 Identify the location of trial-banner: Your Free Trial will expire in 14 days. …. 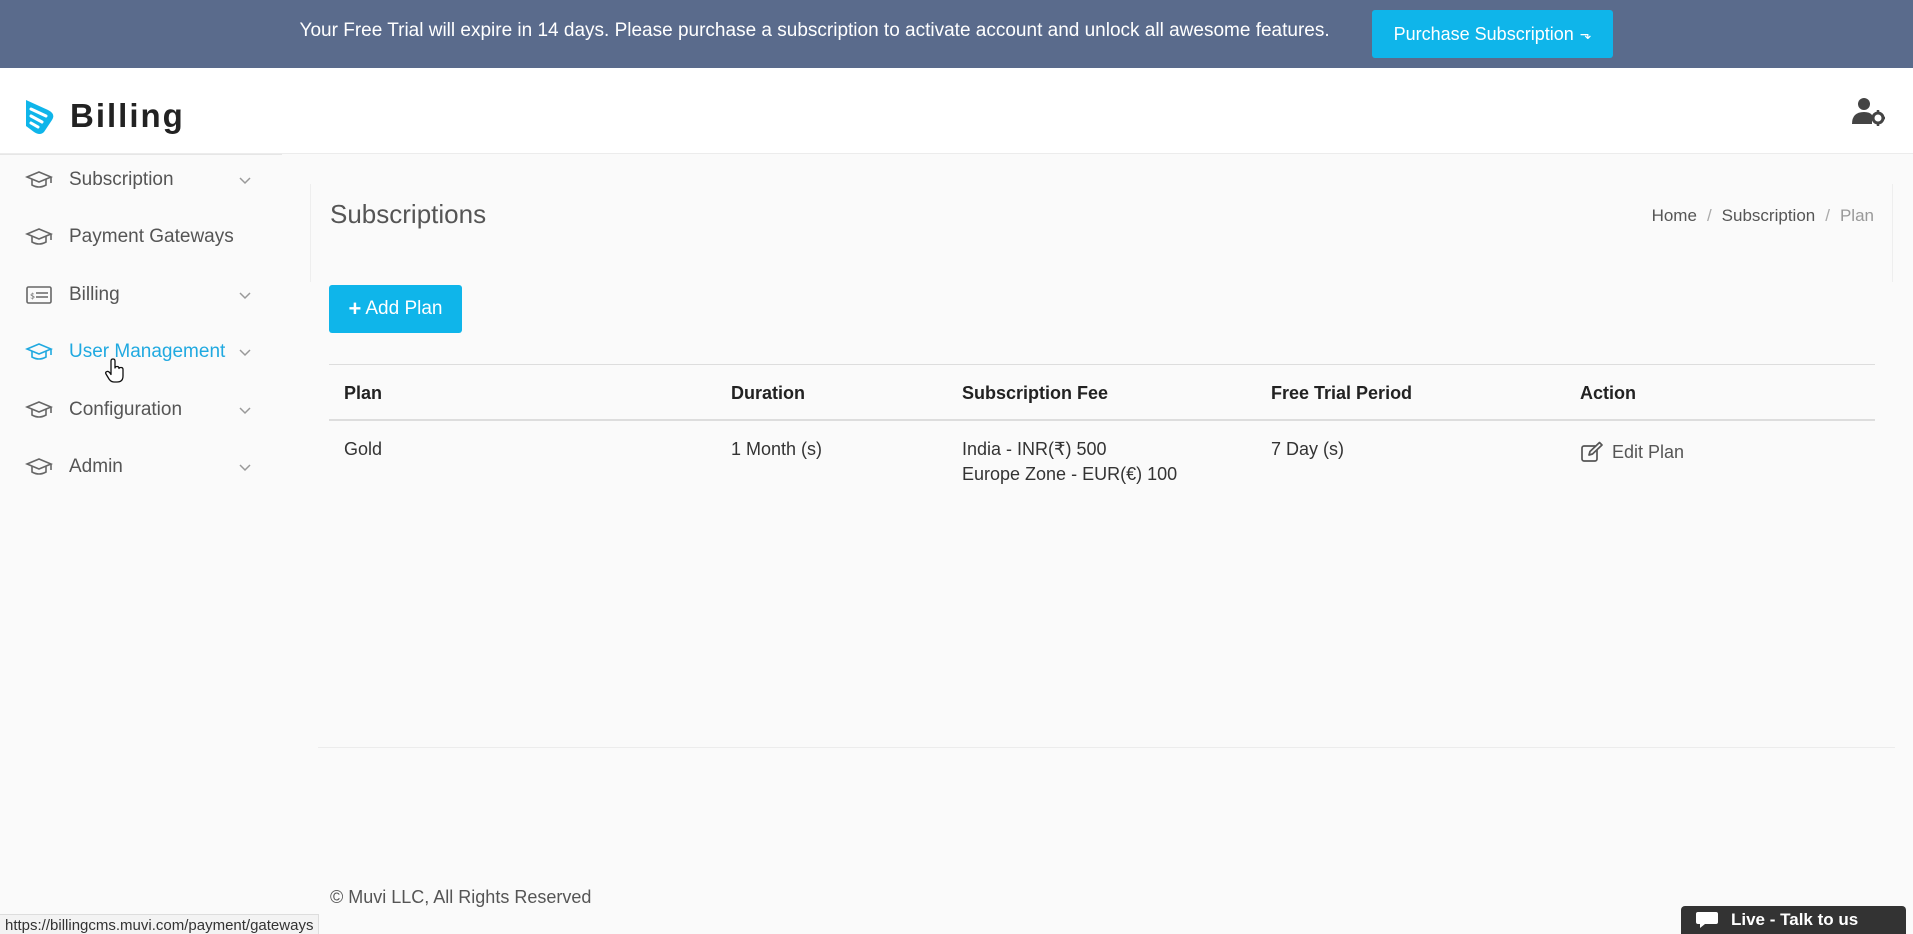
(956, 34).